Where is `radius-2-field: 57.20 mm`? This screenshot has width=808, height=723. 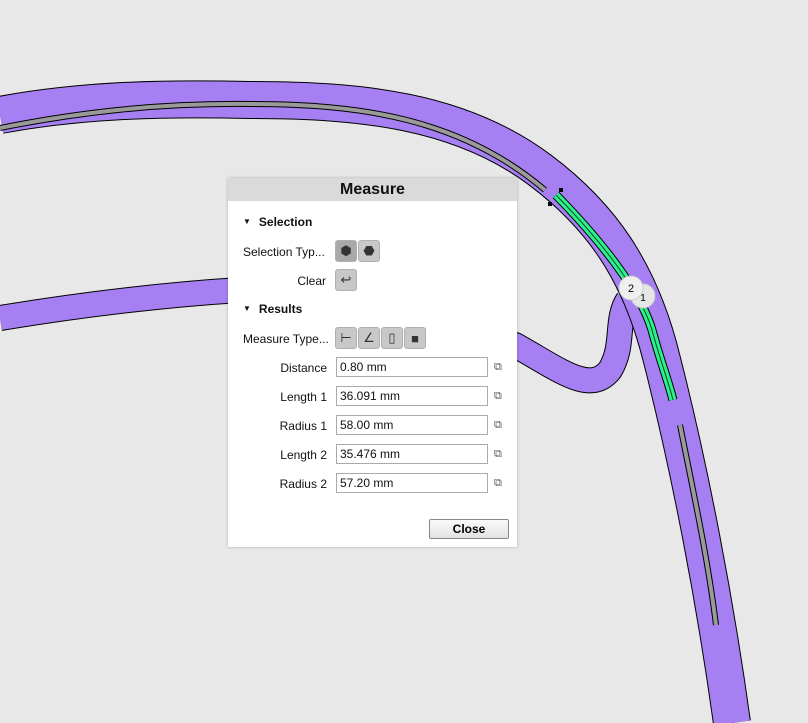
radius-2-field: 57.20 mm is located at coordinates (412, 483).